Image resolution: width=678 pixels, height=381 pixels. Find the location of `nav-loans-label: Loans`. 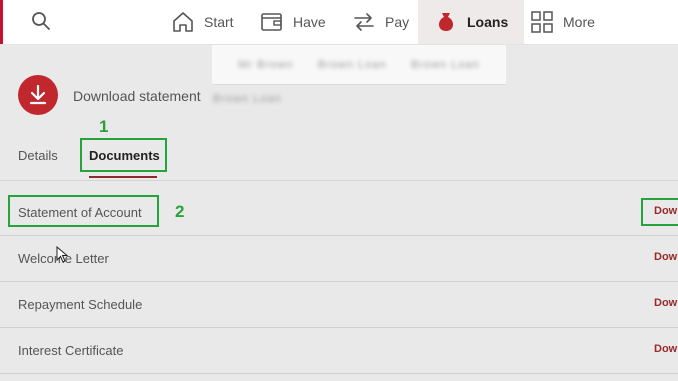

nav-loans-label: Loans is located at coordinates (488, 22).